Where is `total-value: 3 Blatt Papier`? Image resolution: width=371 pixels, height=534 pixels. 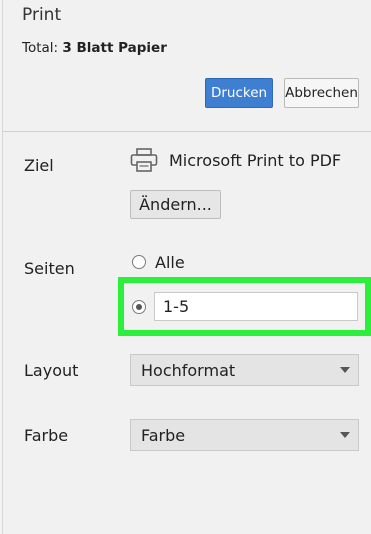
total-value: 3 Blatt Papier is located at coordinates (114, 48).